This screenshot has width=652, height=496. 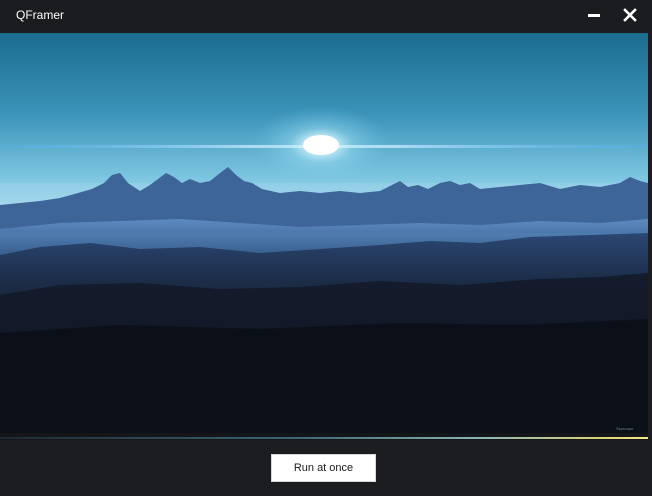 I want to click on window-title: QFramer, so click(x=40, y=15).